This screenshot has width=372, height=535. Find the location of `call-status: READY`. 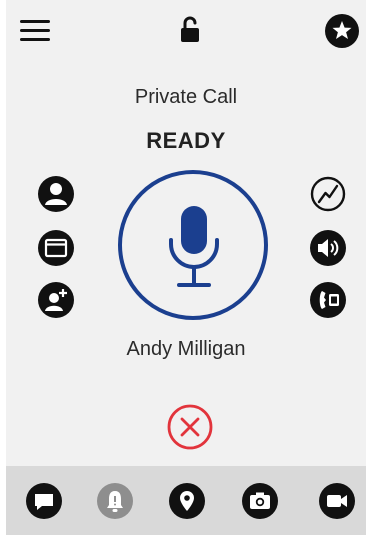

call-status: READY is located at coordinates (186, 140).